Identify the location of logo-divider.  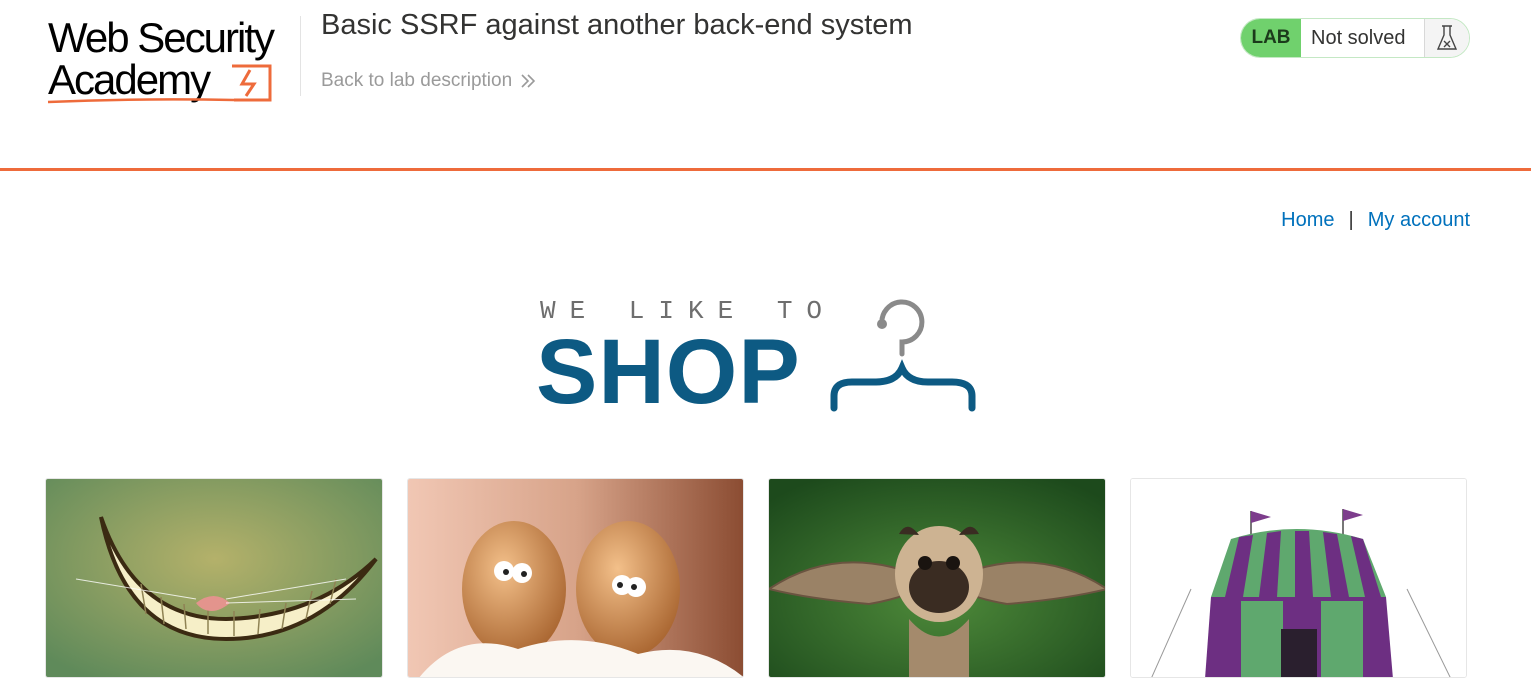
(300, 56).